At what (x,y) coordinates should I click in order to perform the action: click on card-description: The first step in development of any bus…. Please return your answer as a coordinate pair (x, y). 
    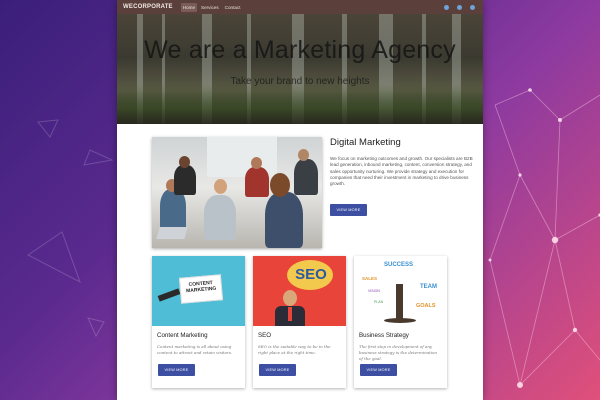
    Looking at the image, I should click on (398, 352).